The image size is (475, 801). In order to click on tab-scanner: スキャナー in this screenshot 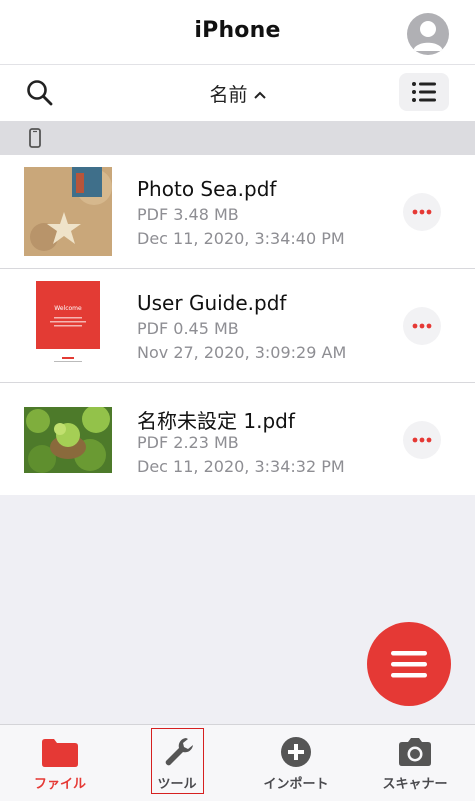, I will do `click(415, 763)`.